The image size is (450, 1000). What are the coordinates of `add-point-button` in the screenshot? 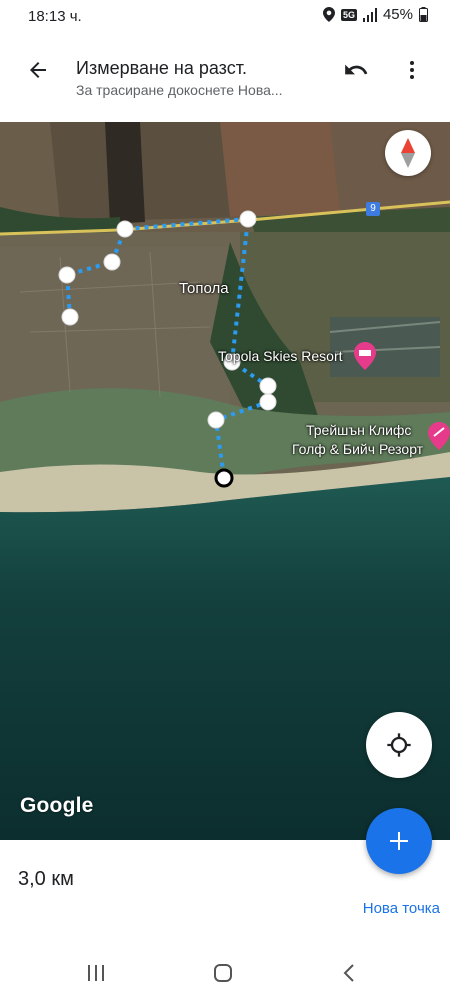 It's located at (399, 841).